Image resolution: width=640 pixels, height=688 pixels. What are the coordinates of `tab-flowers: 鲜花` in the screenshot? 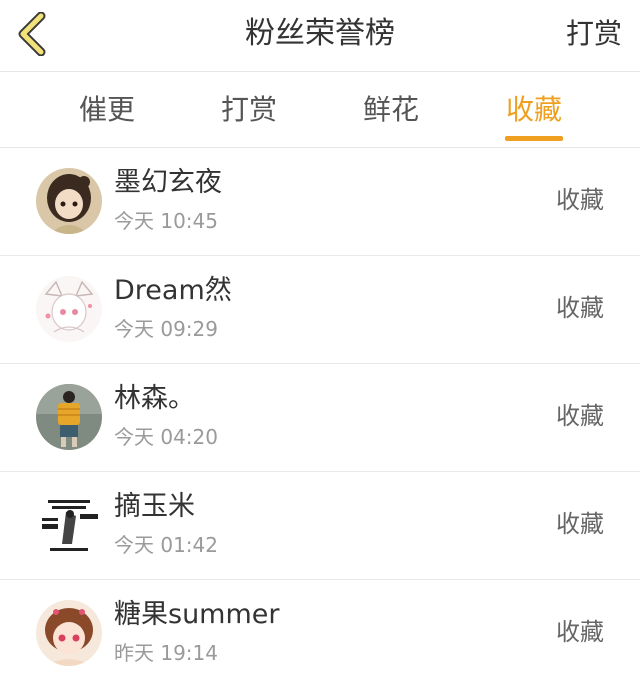 It's located at (391, 110).